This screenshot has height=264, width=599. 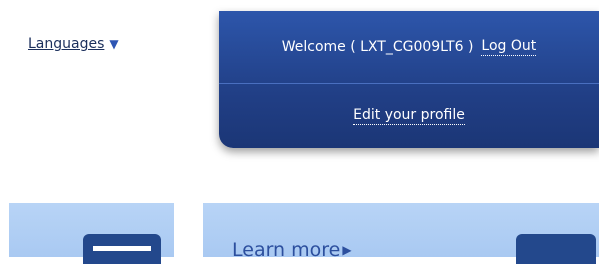 I want to click on languages-dropdown: Languages ▼, so click(x=73, y=44).